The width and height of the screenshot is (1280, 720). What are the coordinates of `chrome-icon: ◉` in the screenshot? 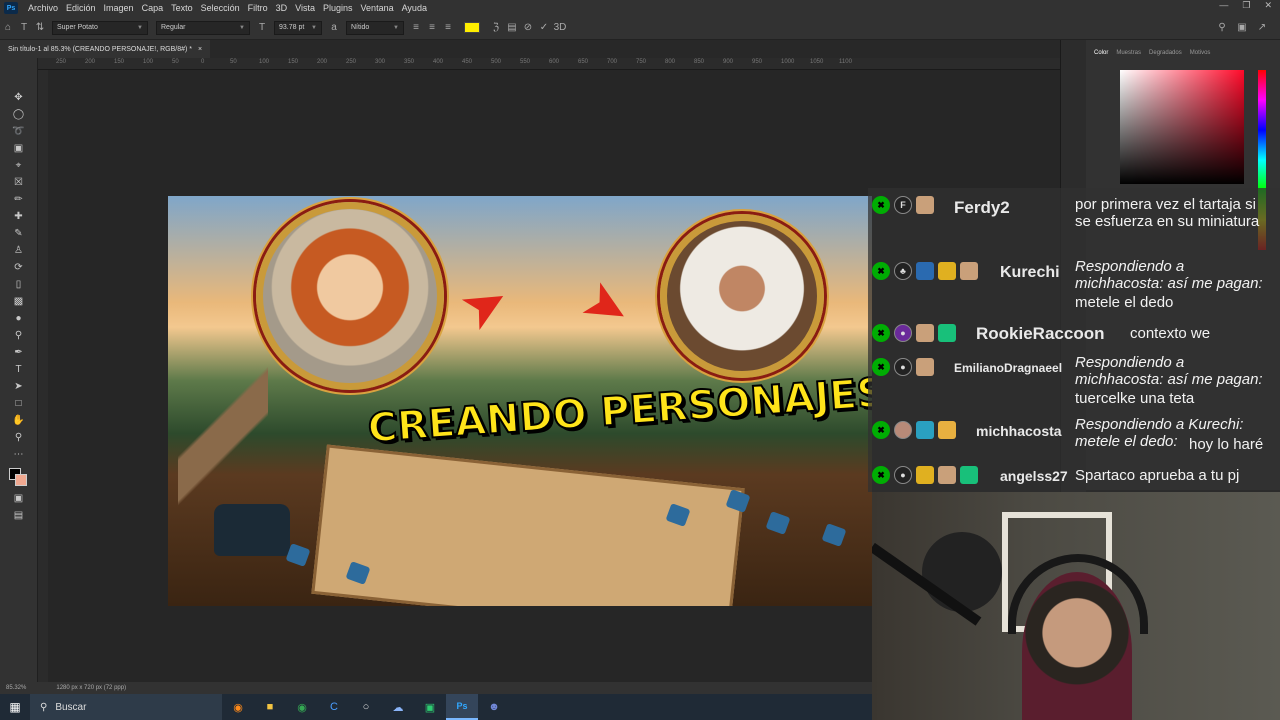 It's located at (302, 707).